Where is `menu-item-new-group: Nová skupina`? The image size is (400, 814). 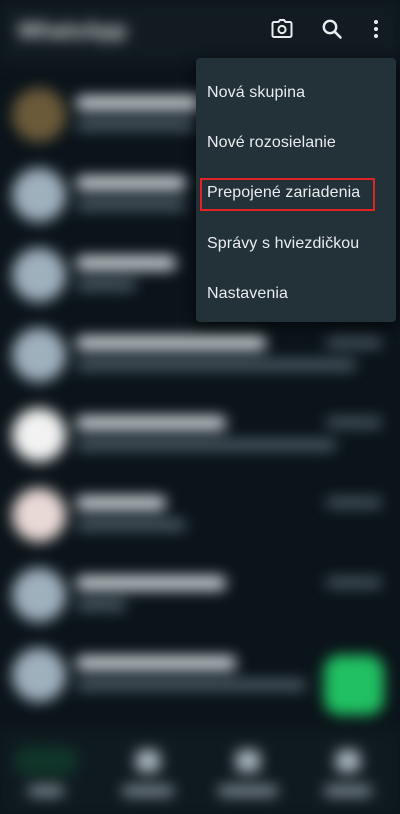
menu-item-new-group: Nová skupina is located at coordinates (296, 93).